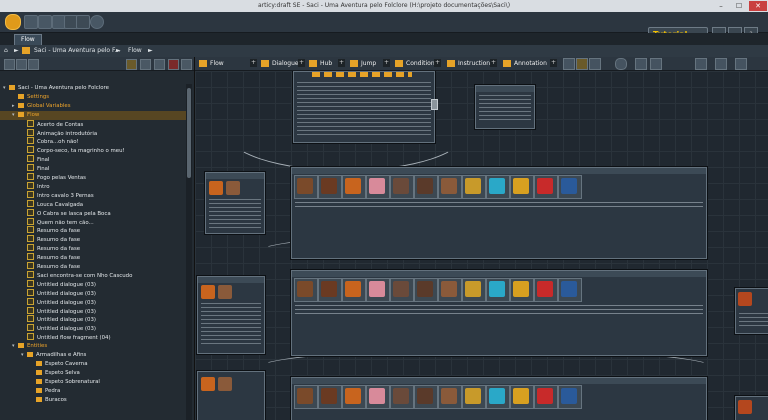  Describe the element at coordinates (13, 22) in the screenshot. I see `app-logo-icon` at that location.